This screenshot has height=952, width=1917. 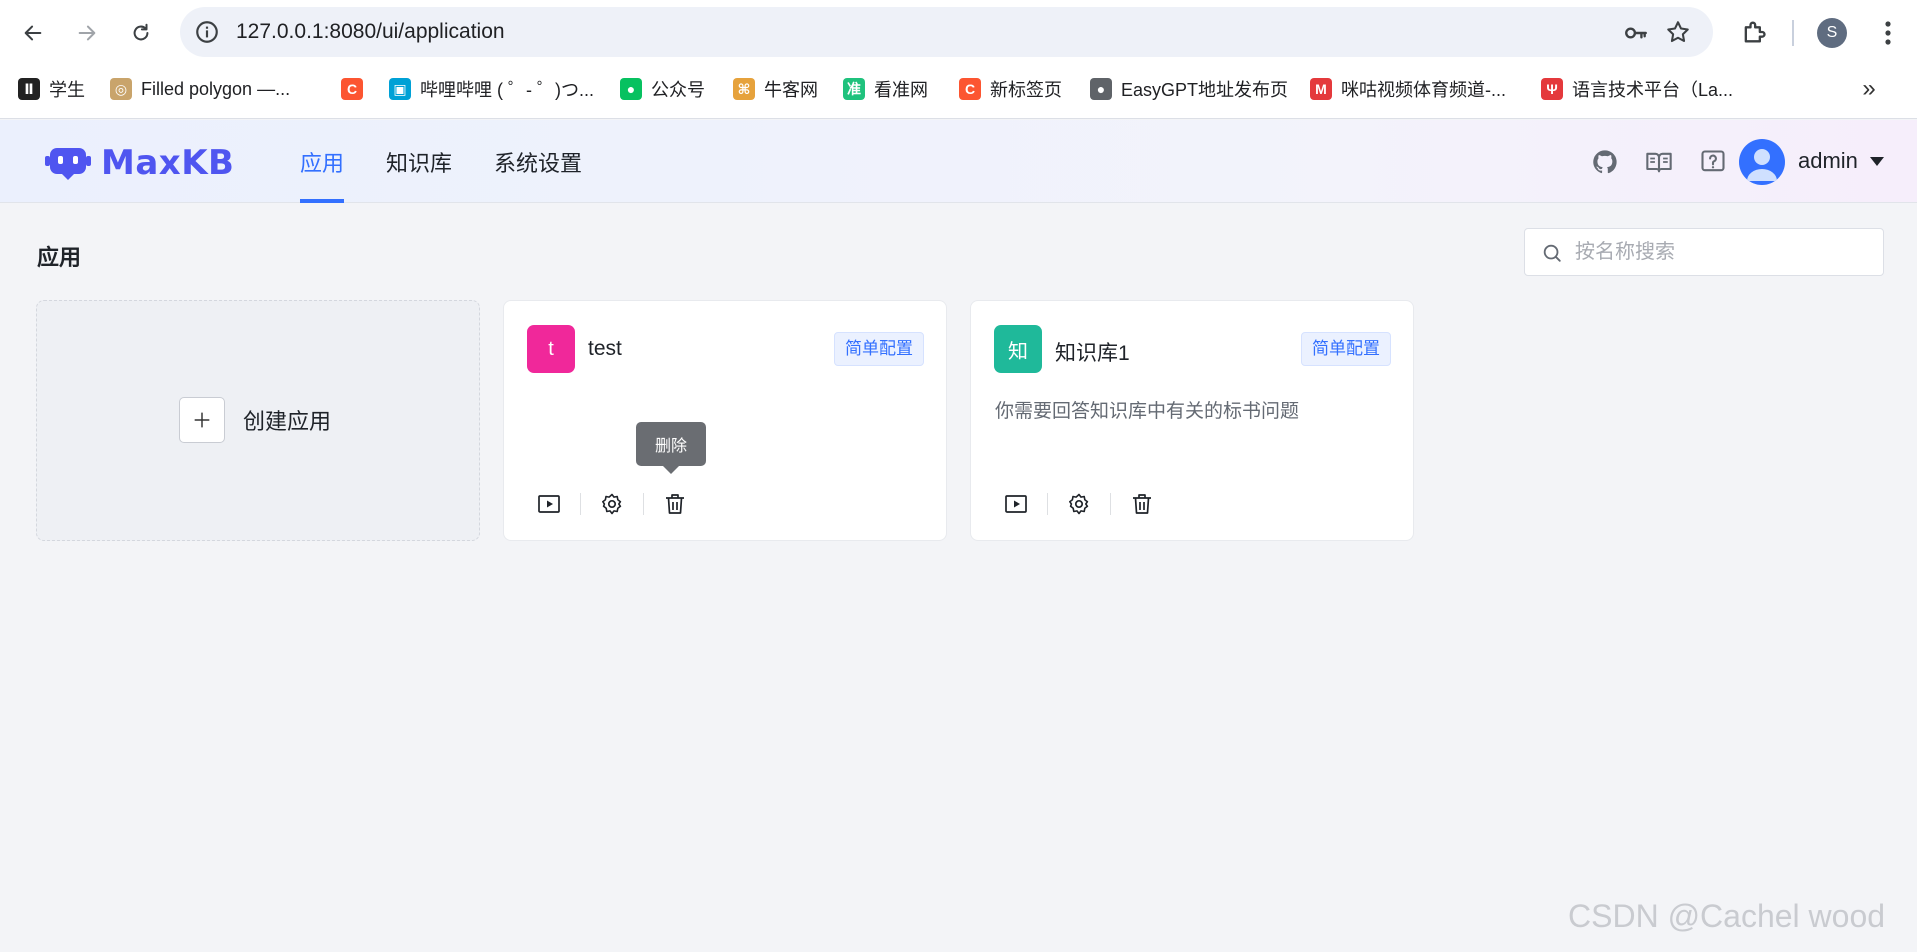 What do you see at coordinates (671, 448) in the screenshot?
I see `delete-tooltip: 删除` at bounding box center [671, 448].